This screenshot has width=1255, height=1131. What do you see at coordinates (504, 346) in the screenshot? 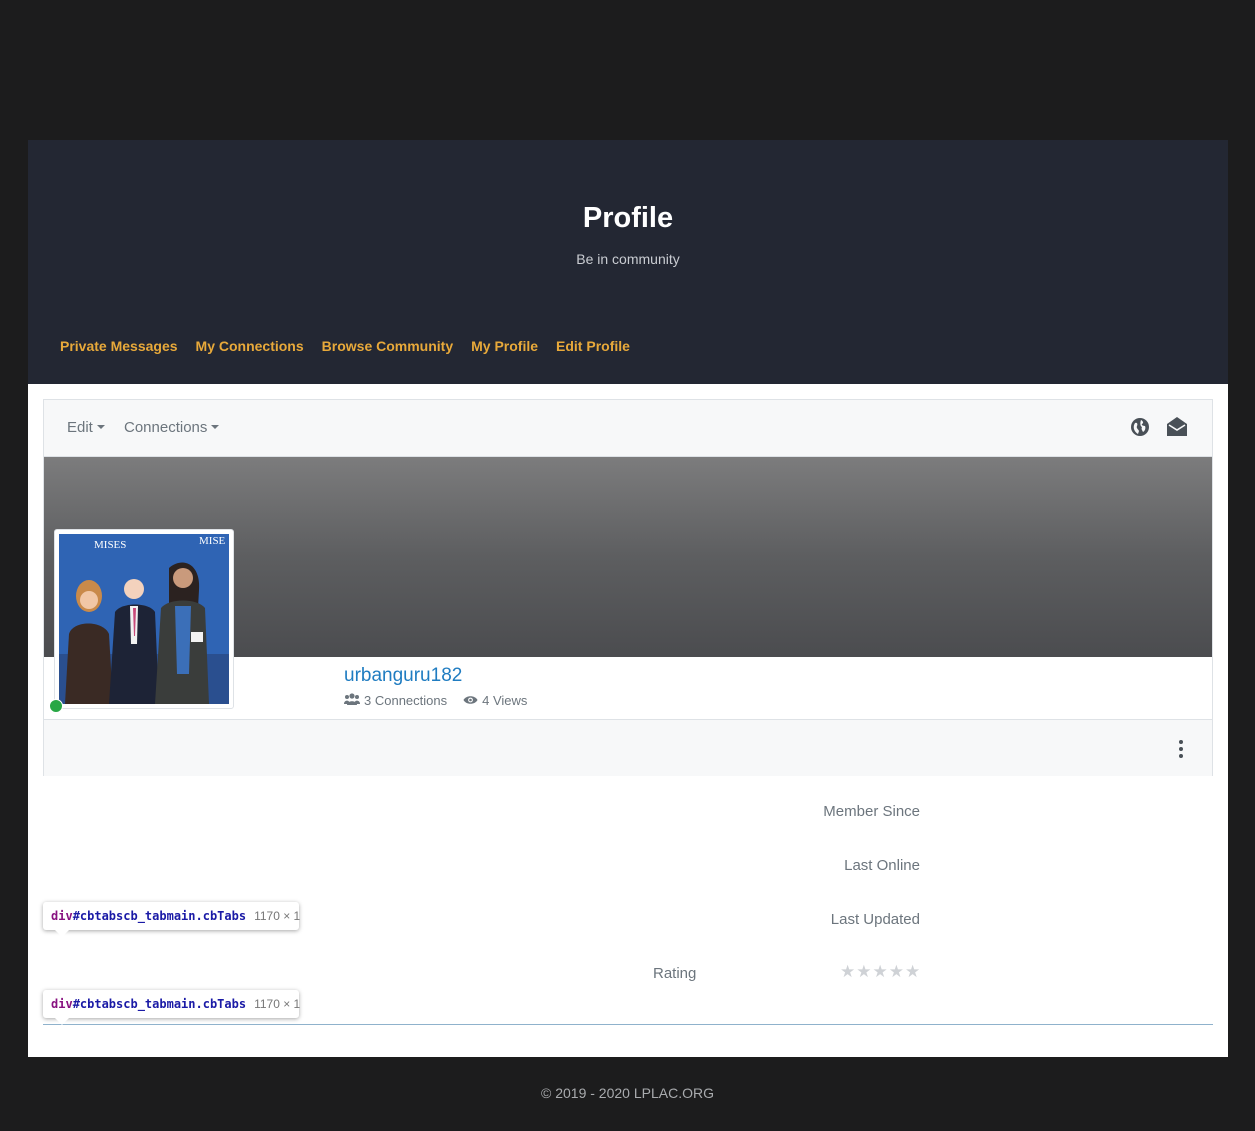
I see `nav-my-profile: My Profile` at bounding box center [504, 346].